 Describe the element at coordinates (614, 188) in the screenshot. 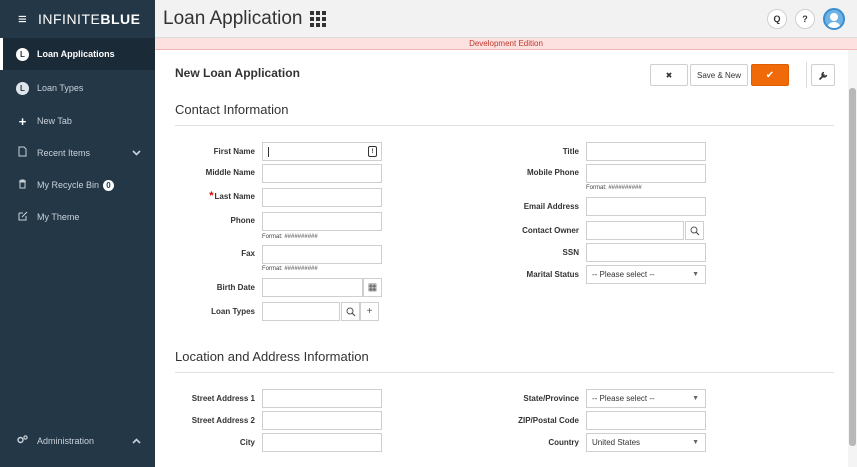

I see `mobile-format-hint: Format: ##########` at that location.